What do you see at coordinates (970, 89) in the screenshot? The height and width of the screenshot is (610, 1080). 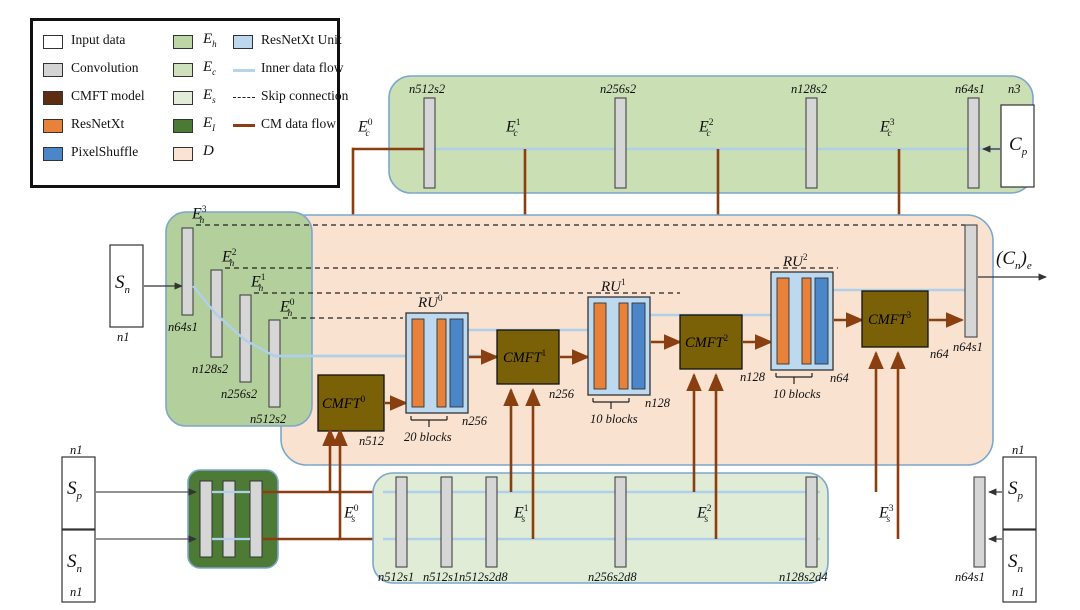 I see `ec-conv-label-3: n64s1` at bounding box center [970, 89].